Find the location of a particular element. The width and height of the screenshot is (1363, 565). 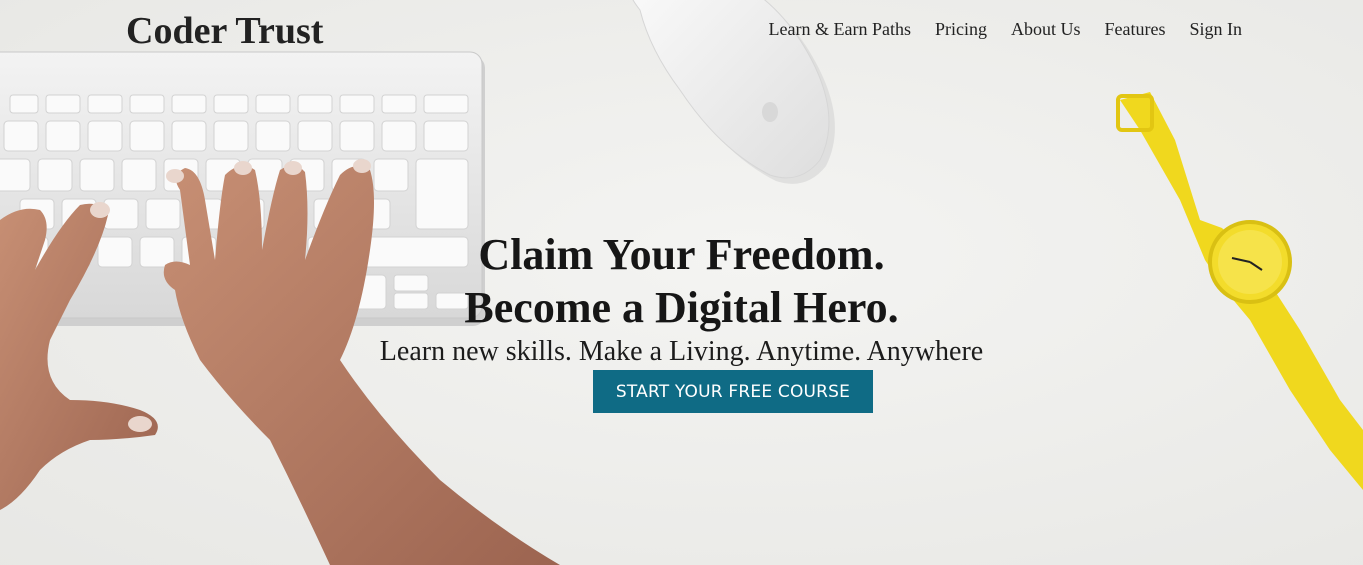

hero-headline-line1: Claim Your Freedom. is located at coordinates (681, 254).